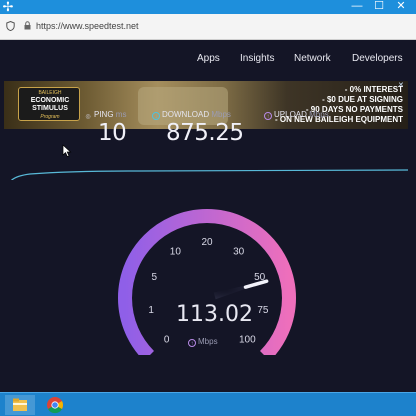 Image resolution: width=416 pixels, height=416 pixels. What do you see at coordinates (88, 117) in the screenshot?
I see `ping-icon: ◎` at bounding box center [88, 117].